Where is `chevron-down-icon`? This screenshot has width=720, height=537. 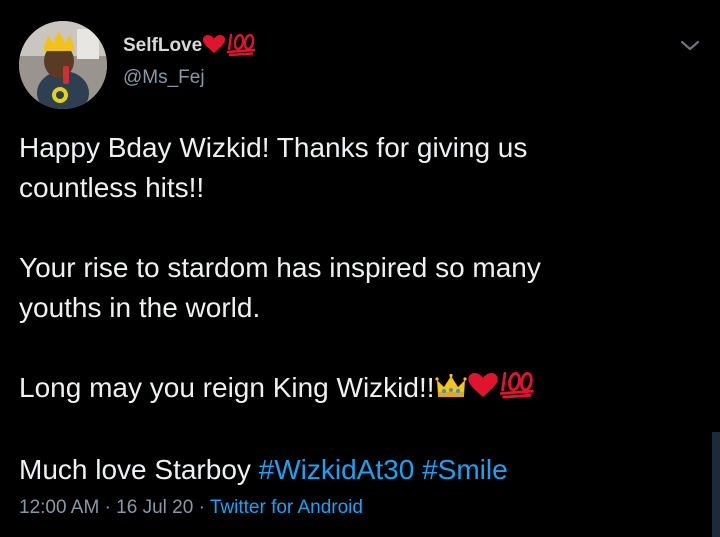 chevron-down-icon is located at coordinates (690, 45).